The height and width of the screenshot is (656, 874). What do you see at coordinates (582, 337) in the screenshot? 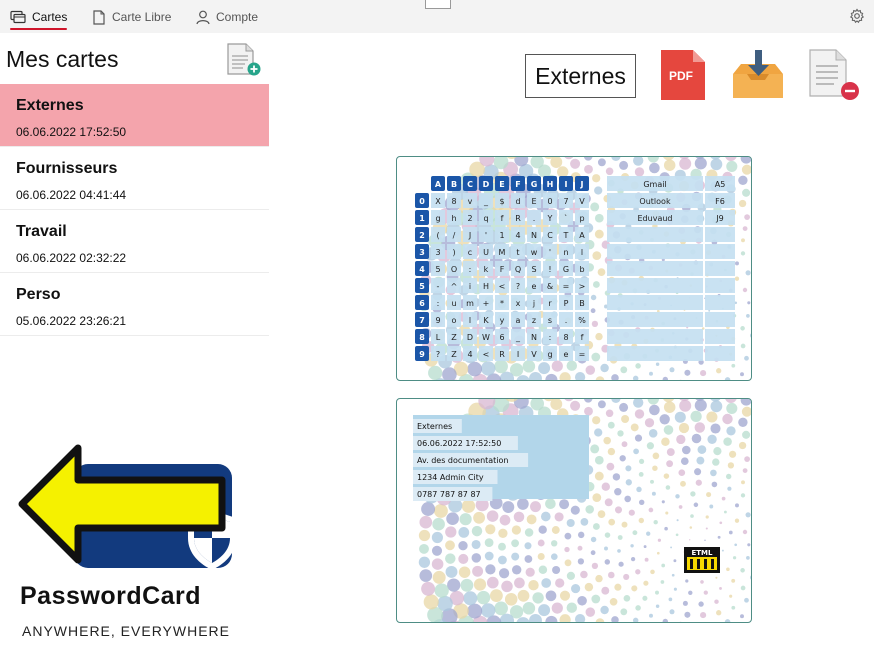
I see `grid-cell-char: f` at bounding box center [582, 337].